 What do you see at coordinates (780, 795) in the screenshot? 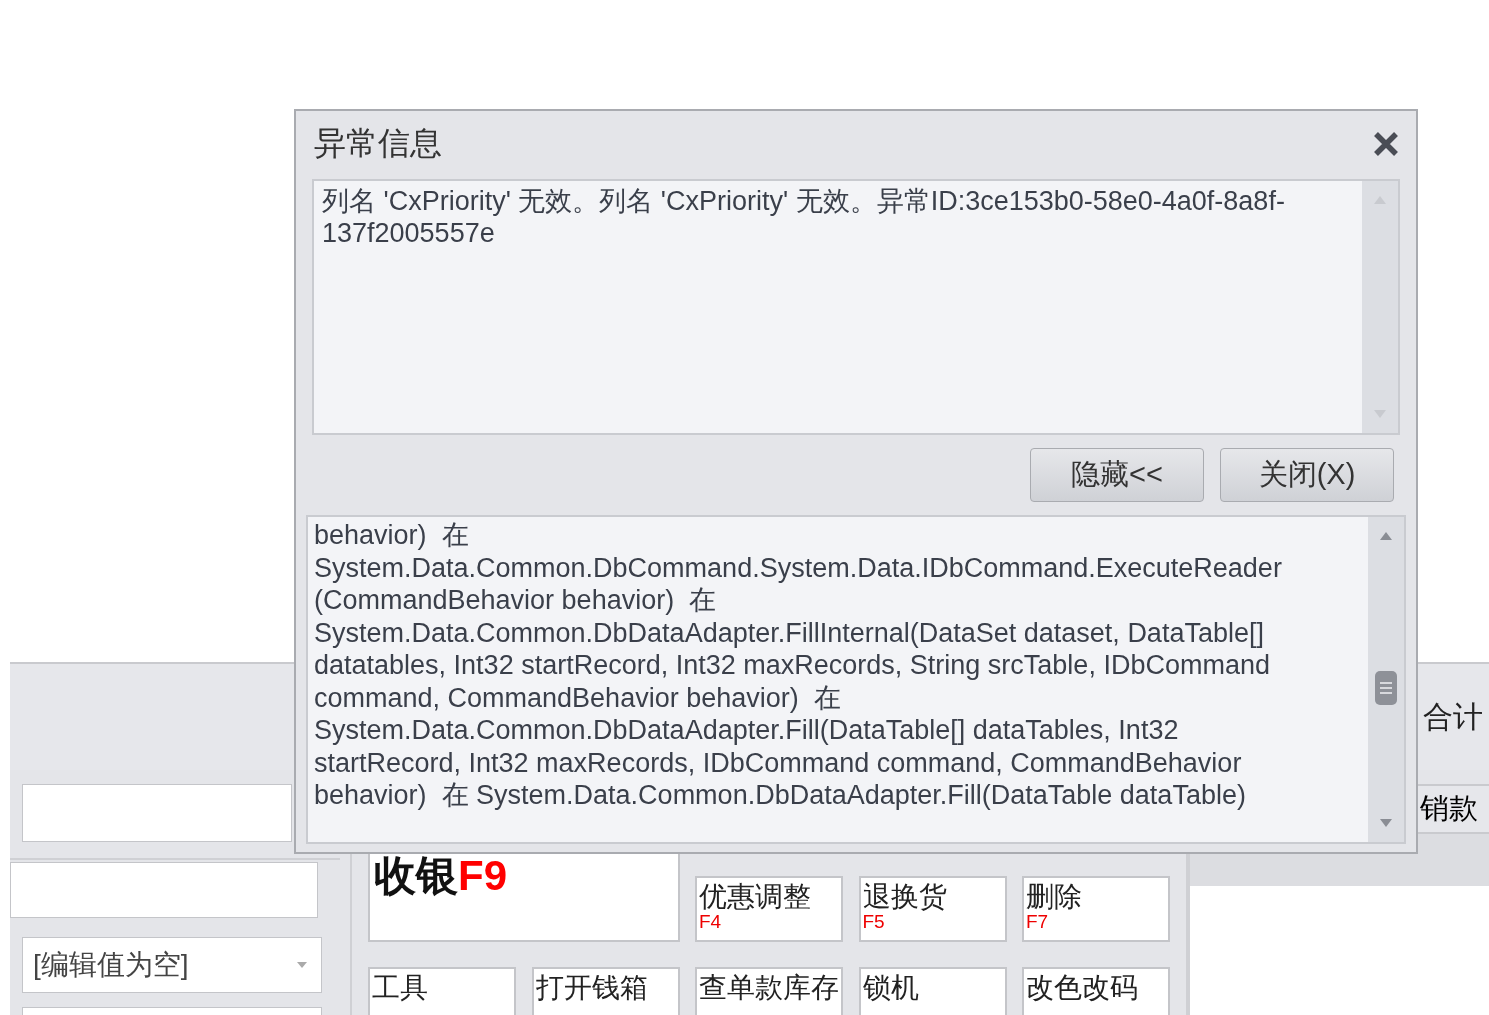
I see `stack-trace-line: behavior) 在 System.Data.Common.DbDataAdapter.Fill(DataTable dataTable)` at bounding box center [780, 795].